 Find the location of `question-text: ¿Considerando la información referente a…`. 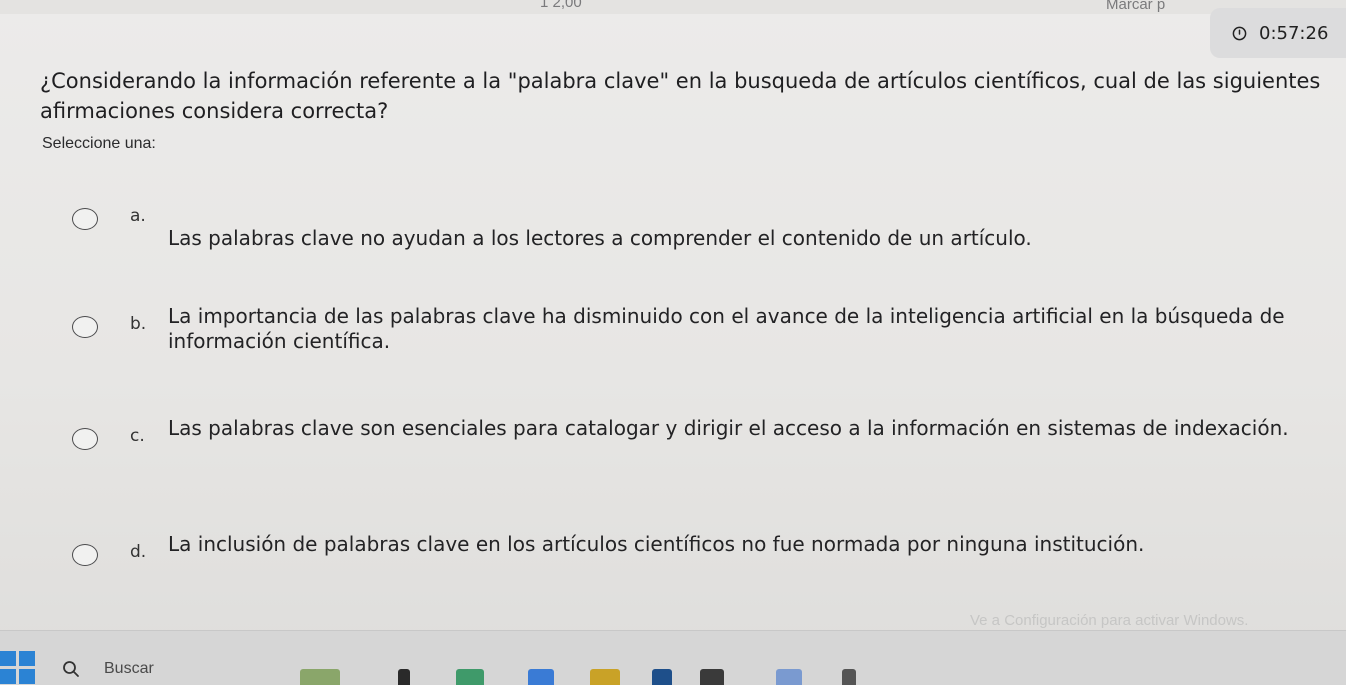

question-text: ¿Considerando la información referente a… is located at coordinates (680, 96).